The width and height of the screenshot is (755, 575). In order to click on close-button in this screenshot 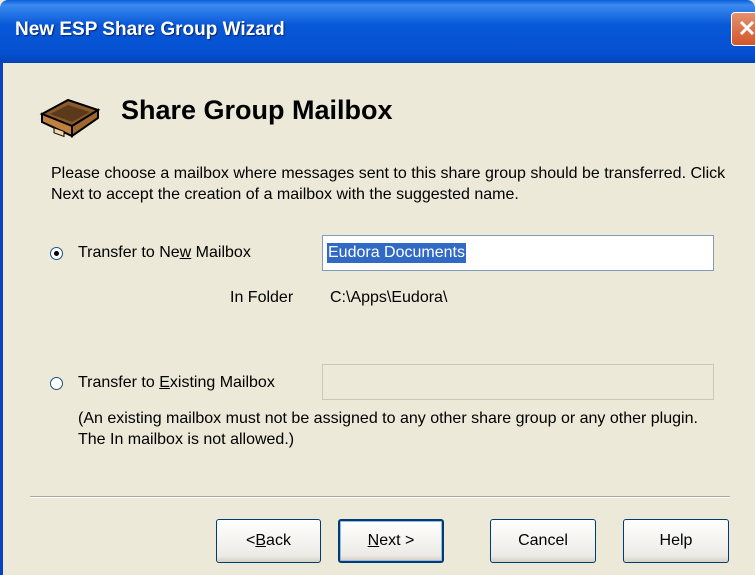, I will do `click(743, 29)`.